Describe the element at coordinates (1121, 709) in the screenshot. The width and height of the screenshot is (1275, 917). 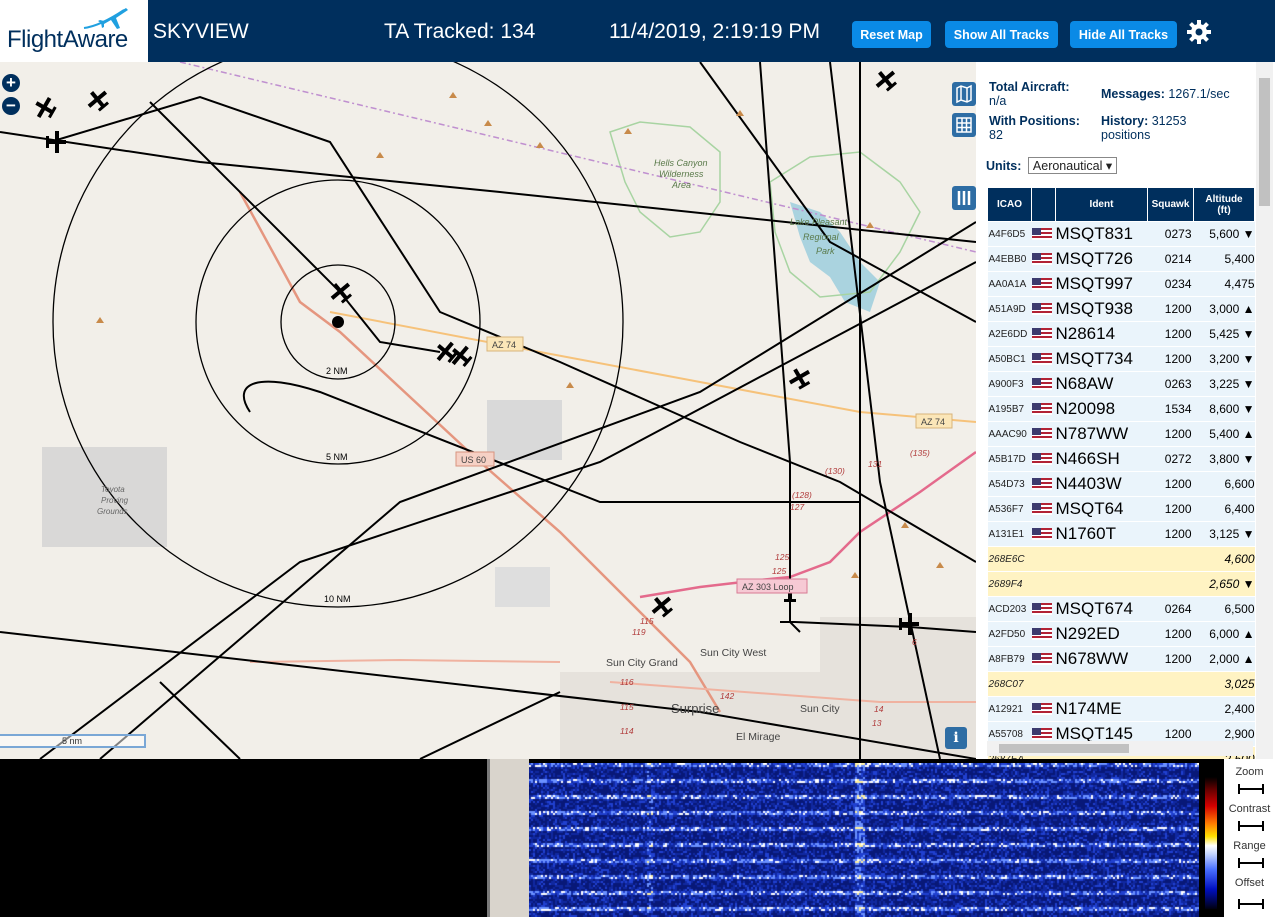
I see `table-row: A12921 N174ME 2,400` at that location.